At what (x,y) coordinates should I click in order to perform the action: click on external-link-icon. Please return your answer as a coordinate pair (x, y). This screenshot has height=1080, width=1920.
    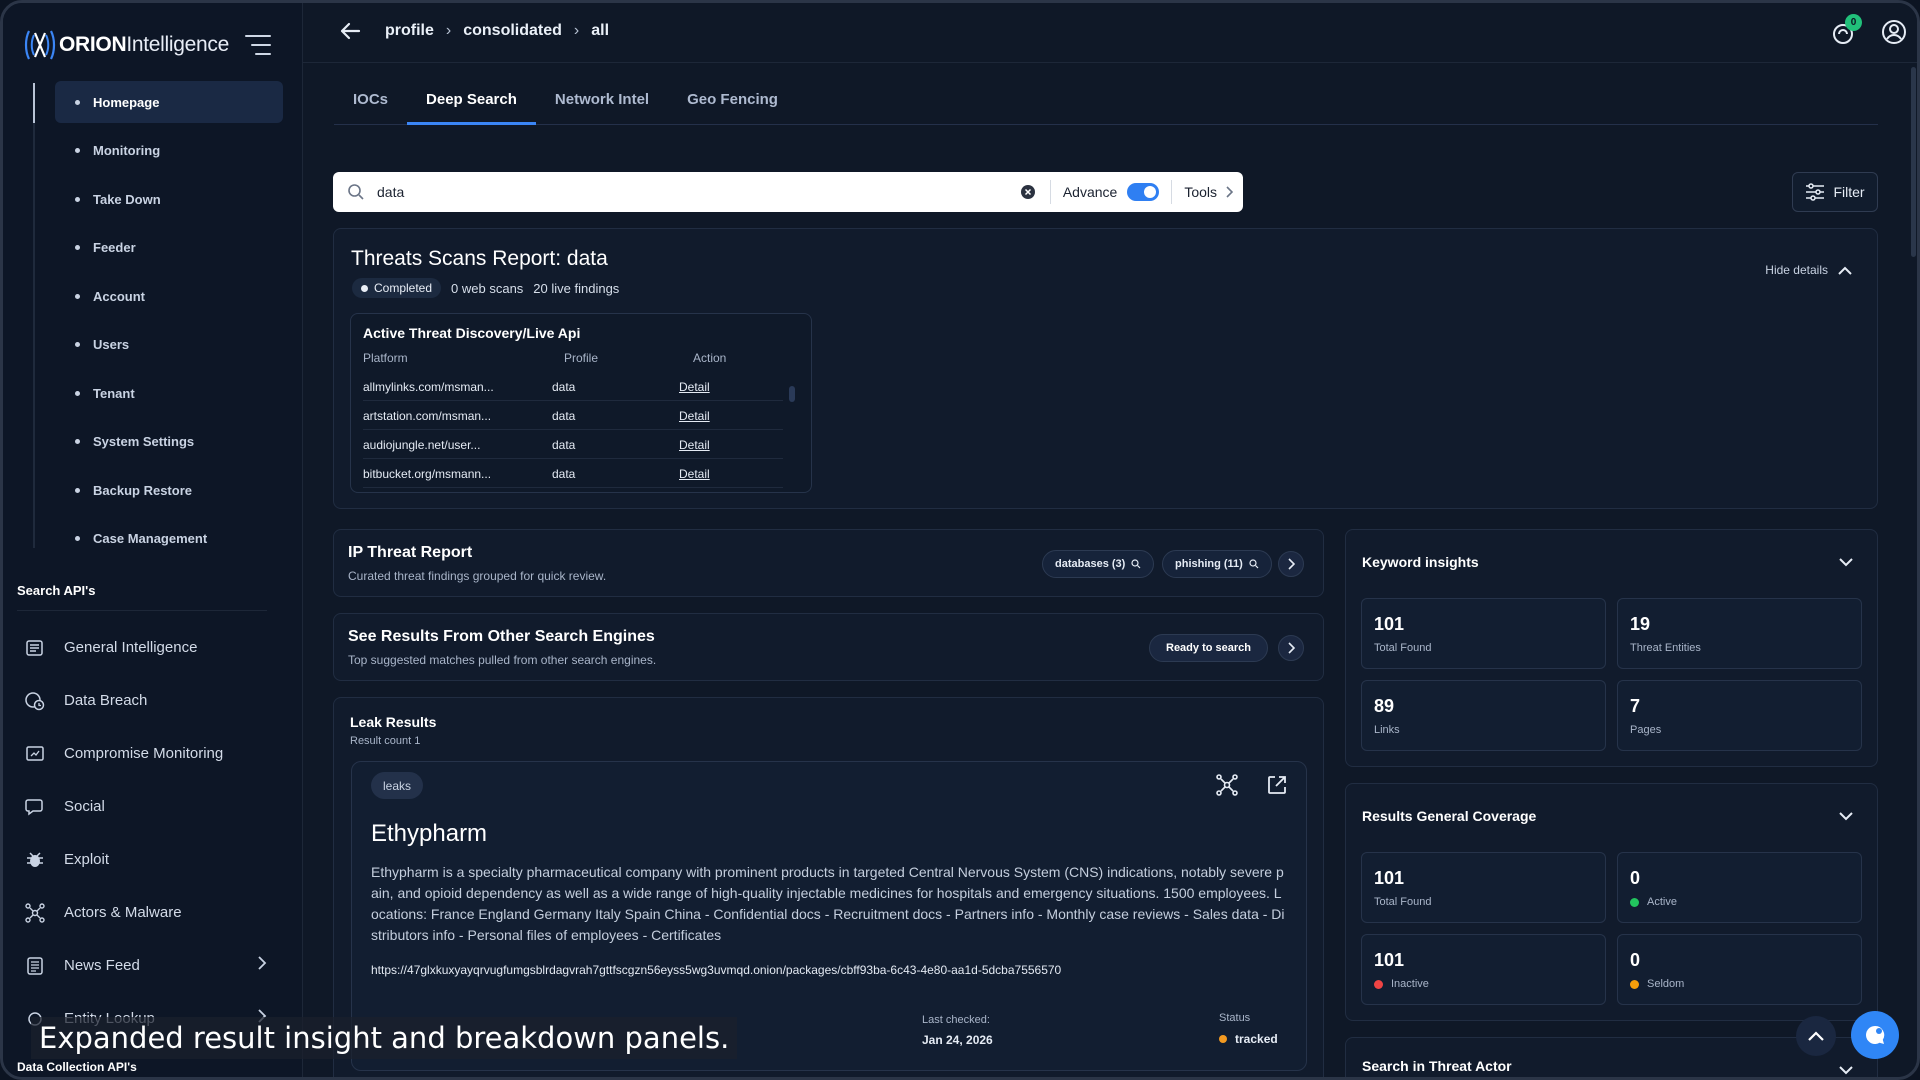
    Looking at the image, I should click on (1277, 785).